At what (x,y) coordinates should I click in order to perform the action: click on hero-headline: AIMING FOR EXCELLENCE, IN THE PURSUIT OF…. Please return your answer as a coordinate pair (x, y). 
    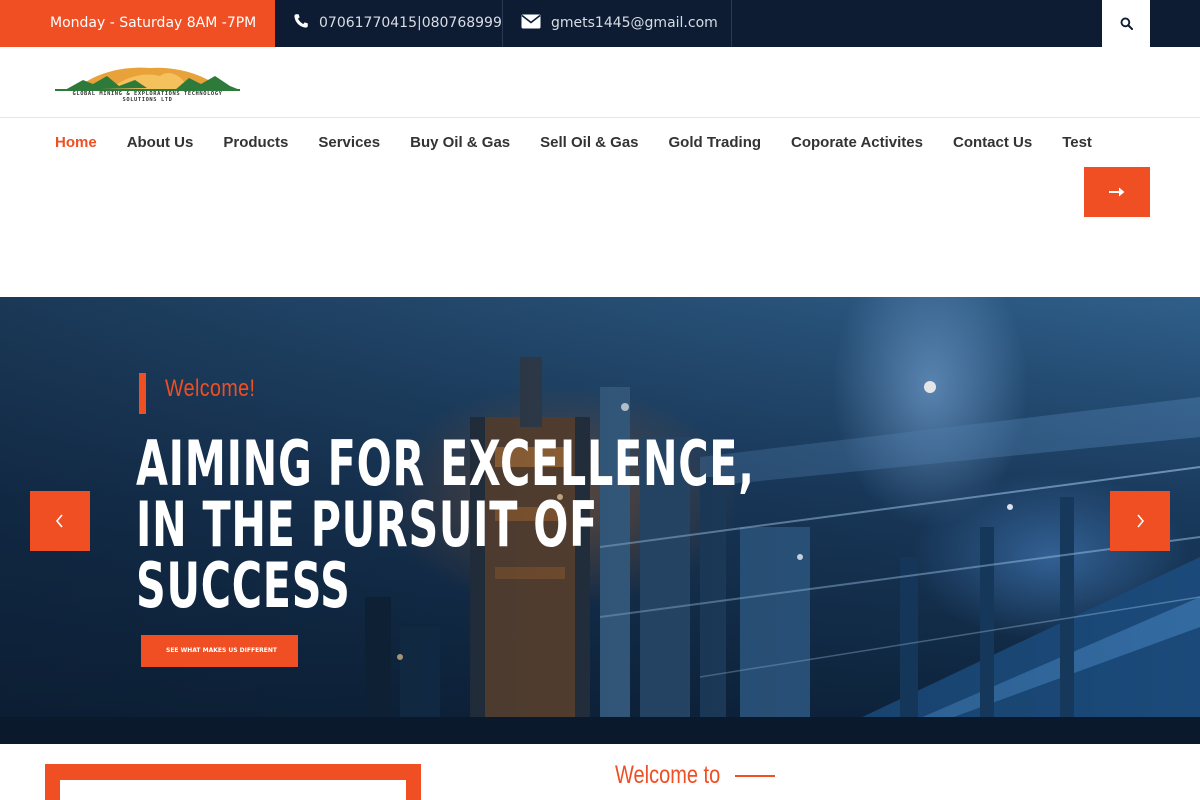
    Looking at the image, I should click on (445, 524).